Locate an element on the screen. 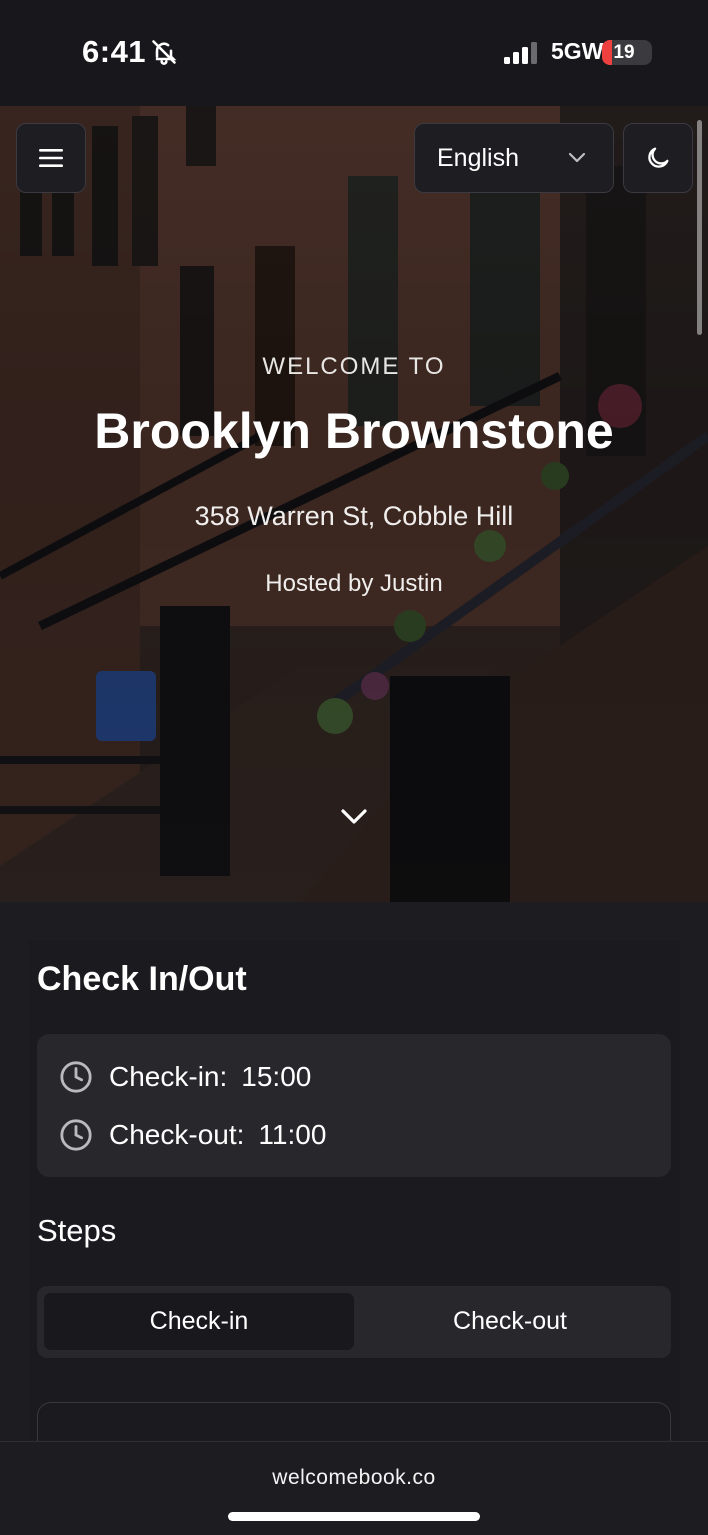  footer-site-link: welcomebook.co is located at coordinates (354, 1478).